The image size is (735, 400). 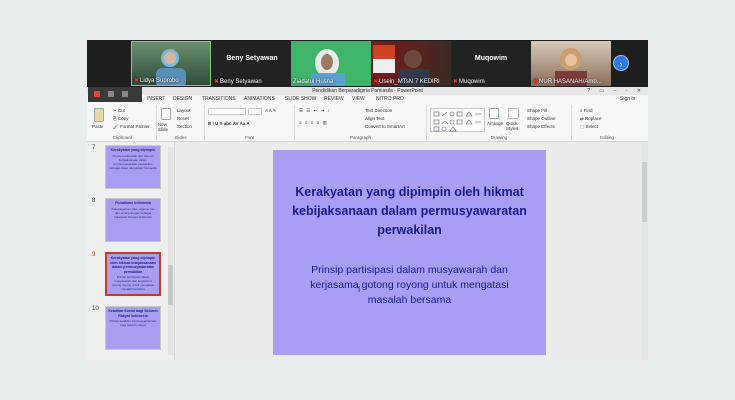 I want to click on shapes-icon, so click(x=457, y=121).